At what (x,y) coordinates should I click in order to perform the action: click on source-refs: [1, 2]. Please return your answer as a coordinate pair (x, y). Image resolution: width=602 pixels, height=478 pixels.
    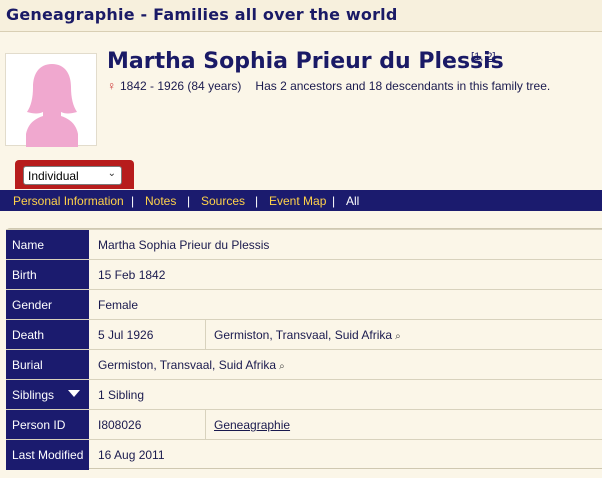
    Looking at the image, I should click on (483, 57).